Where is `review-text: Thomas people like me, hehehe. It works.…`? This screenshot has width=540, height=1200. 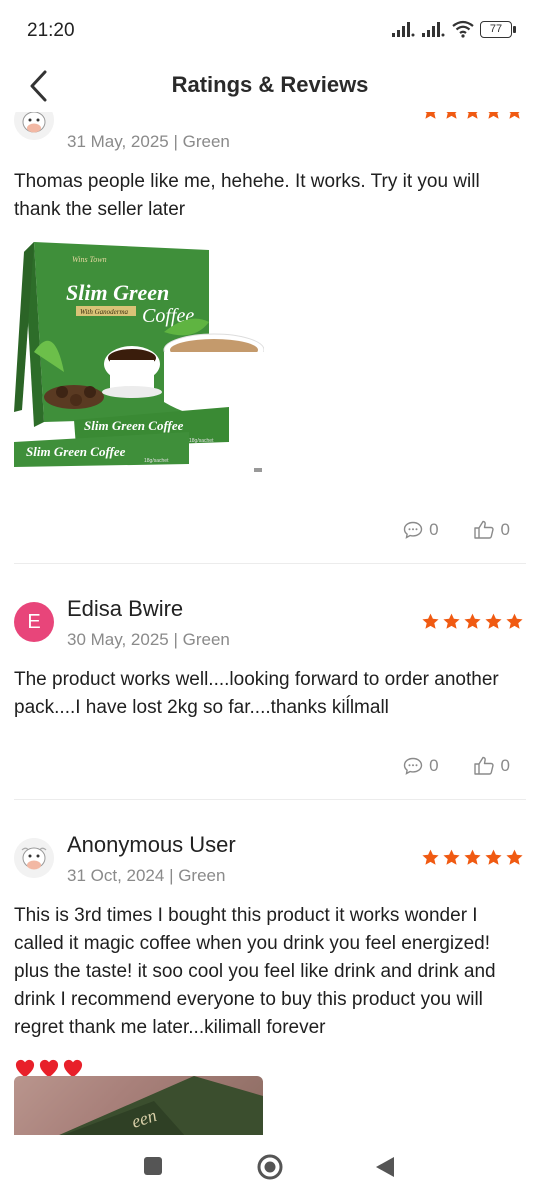 review-text: Thomas people like me, hehehe. It works.… is located at coordinates (247, 195).